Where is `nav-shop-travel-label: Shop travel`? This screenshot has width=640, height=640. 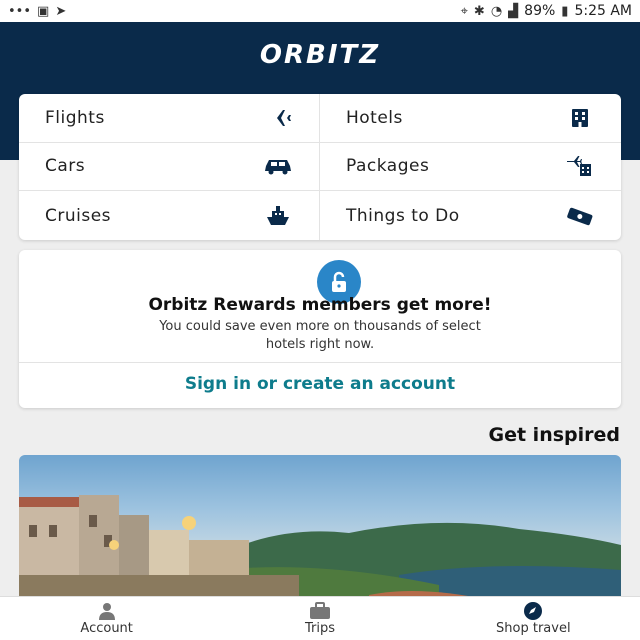
nav-shop-travel-label: Shop travel is located at coordinates (533, 628).